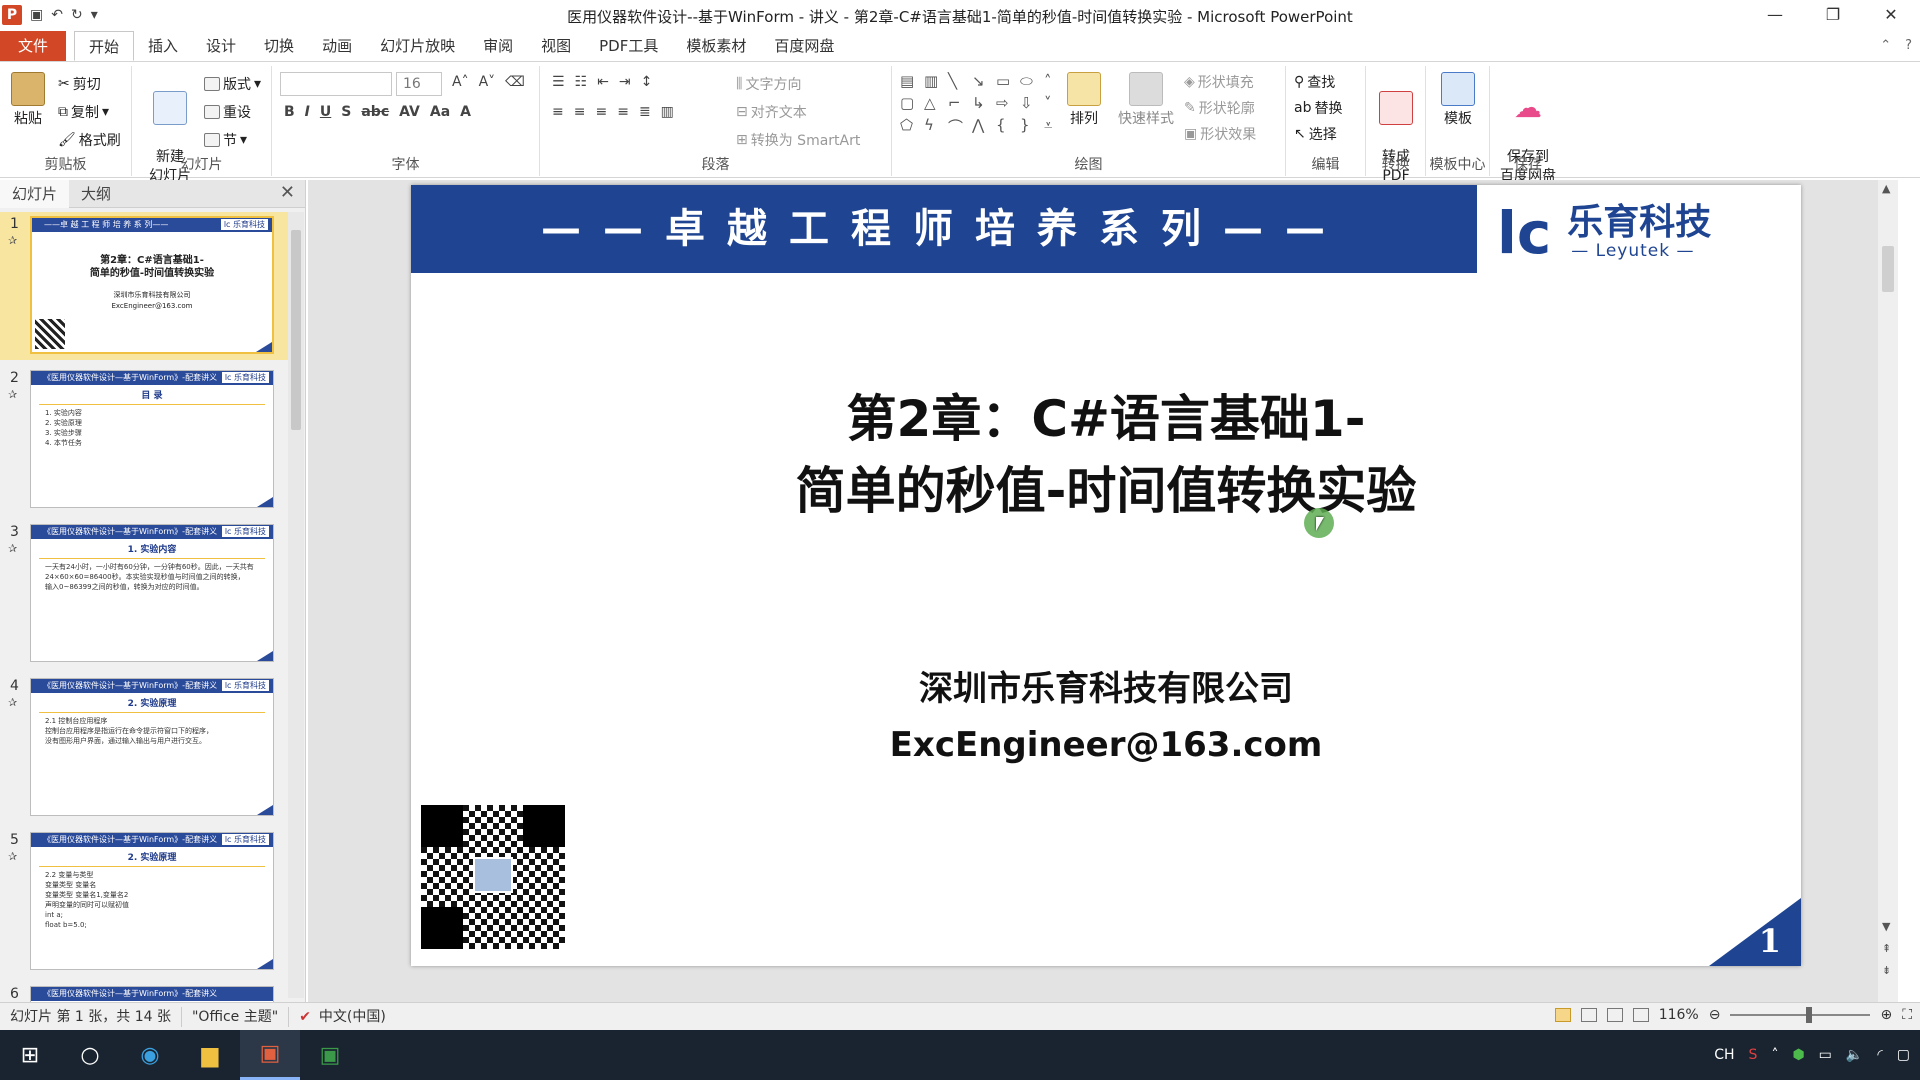 Image resolution: width=1920 pixels, height=1080 pixels. What do you see at coordinates (1055, 81) in the screenshot?
I see `gallery-up-icon: ˄` at bounding box center [1055, 81].